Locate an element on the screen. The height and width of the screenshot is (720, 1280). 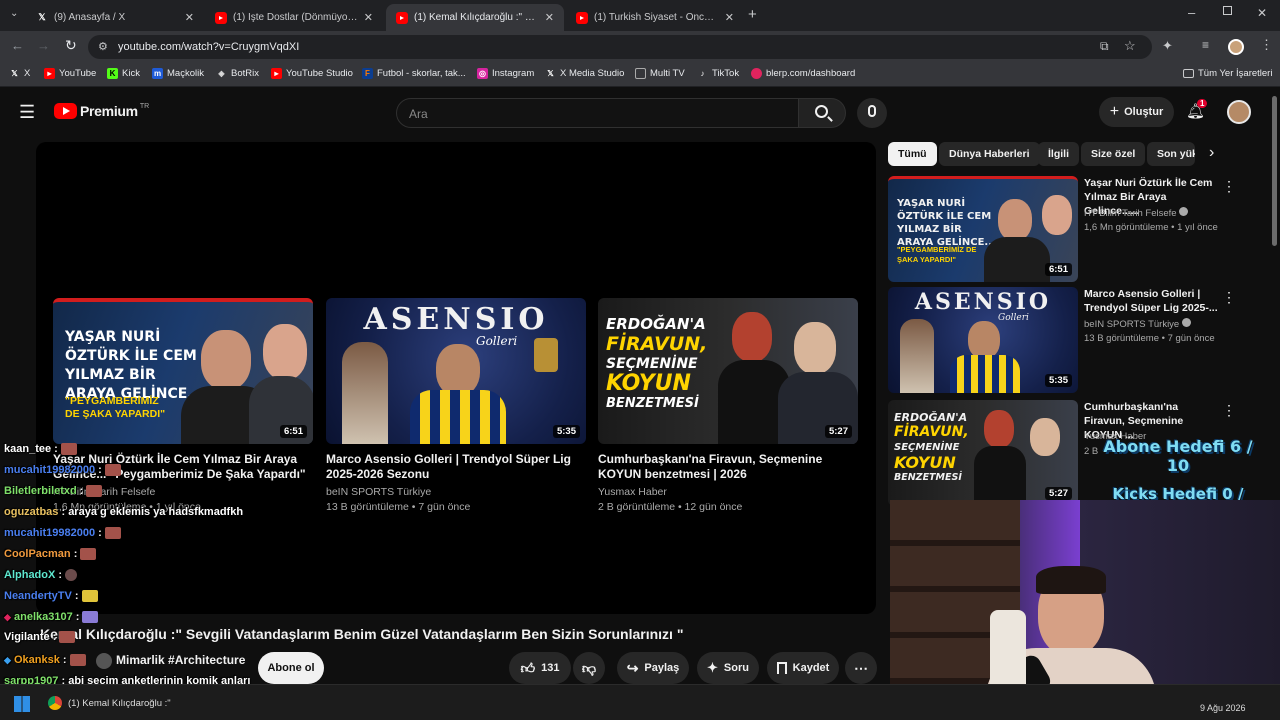
trophy-figure is located at coordinates (546, 355).